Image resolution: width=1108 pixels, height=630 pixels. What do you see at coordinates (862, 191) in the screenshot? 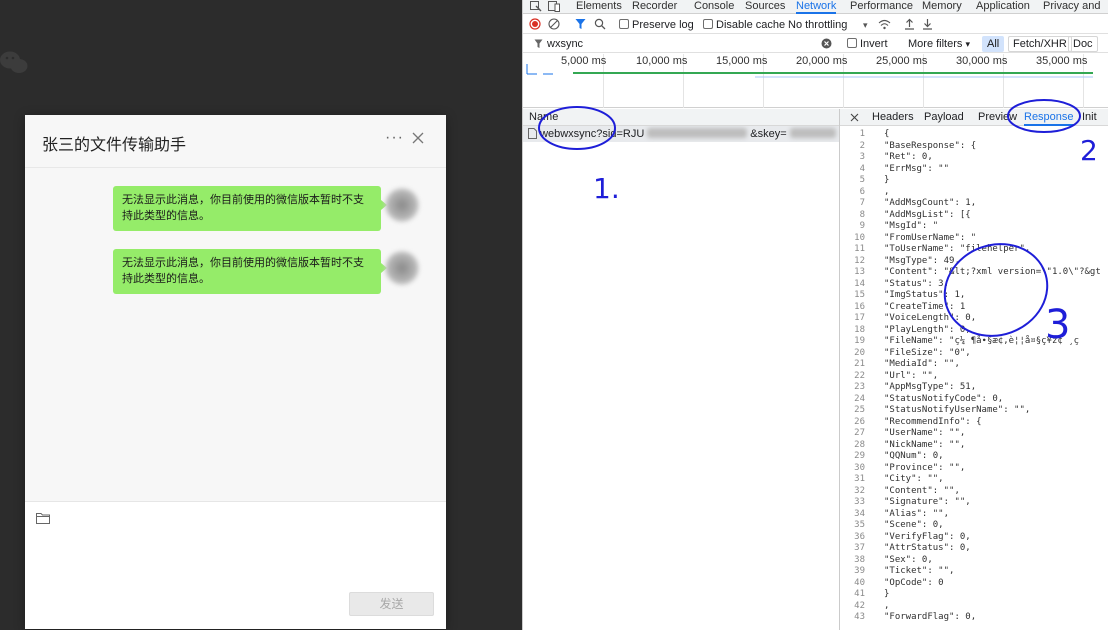
I see `line-number: 6` at bounding box center [862, 191].